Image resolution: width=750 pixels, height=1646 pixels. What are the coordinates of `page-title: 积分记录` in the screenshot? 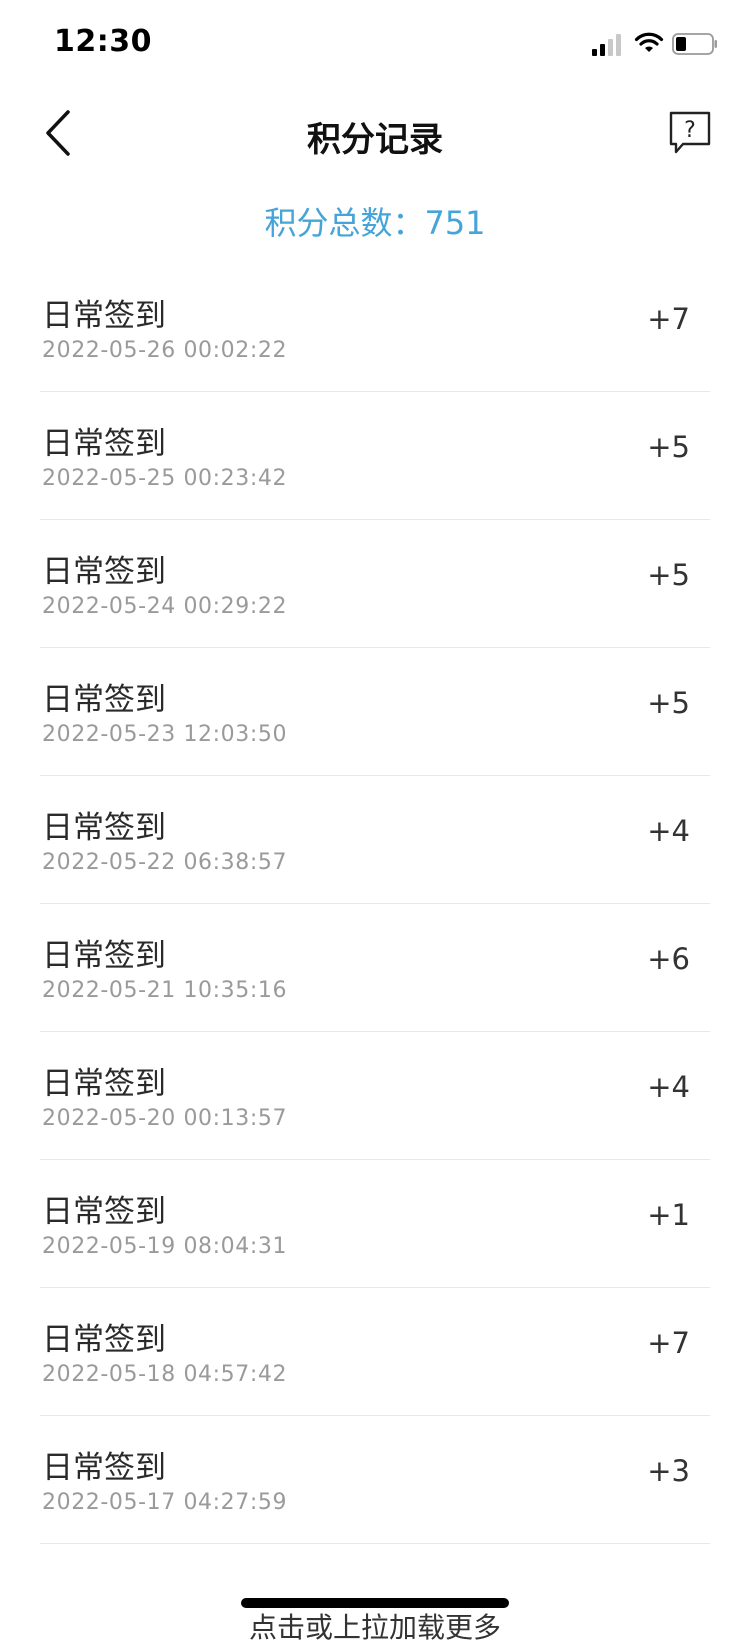 It's located at (375, 140).